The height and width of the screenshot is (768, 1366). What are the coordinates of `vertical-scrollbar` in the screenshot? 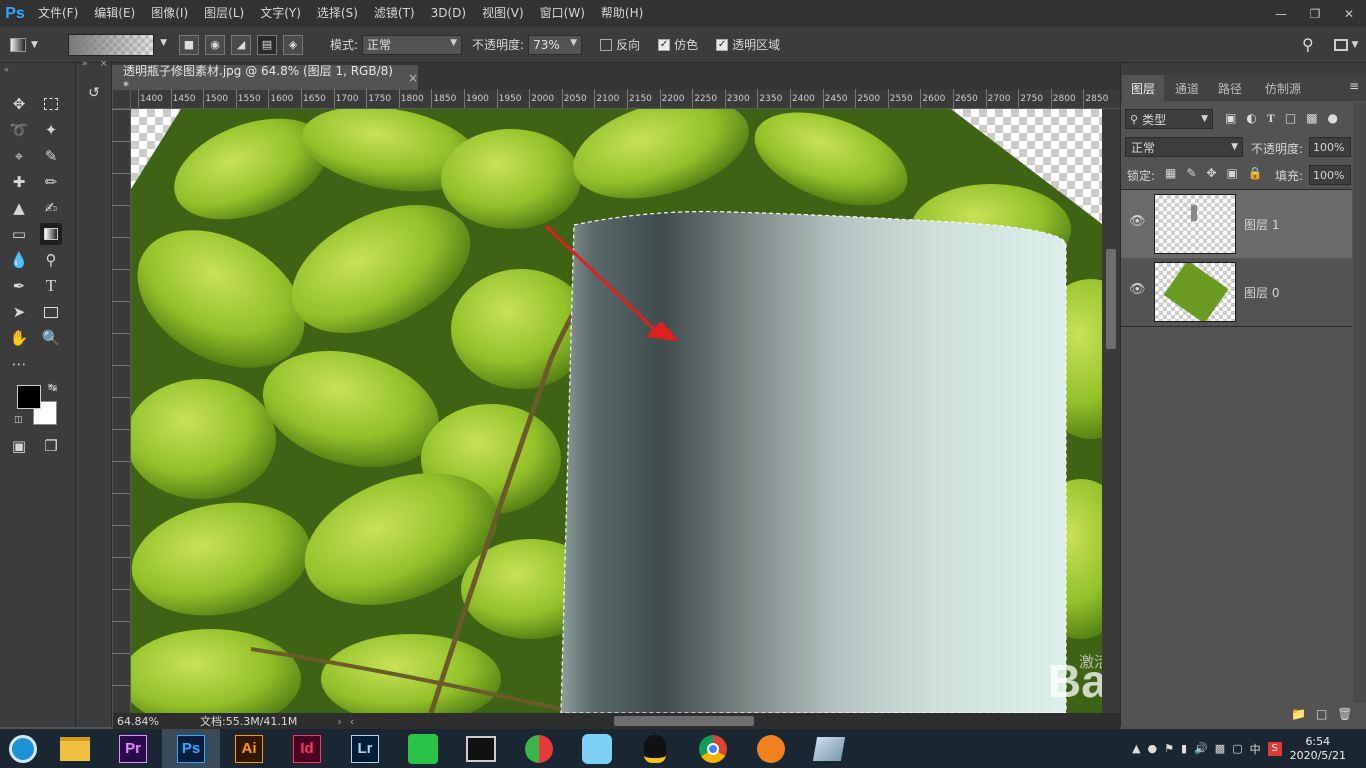 It's located at (1111, 411).